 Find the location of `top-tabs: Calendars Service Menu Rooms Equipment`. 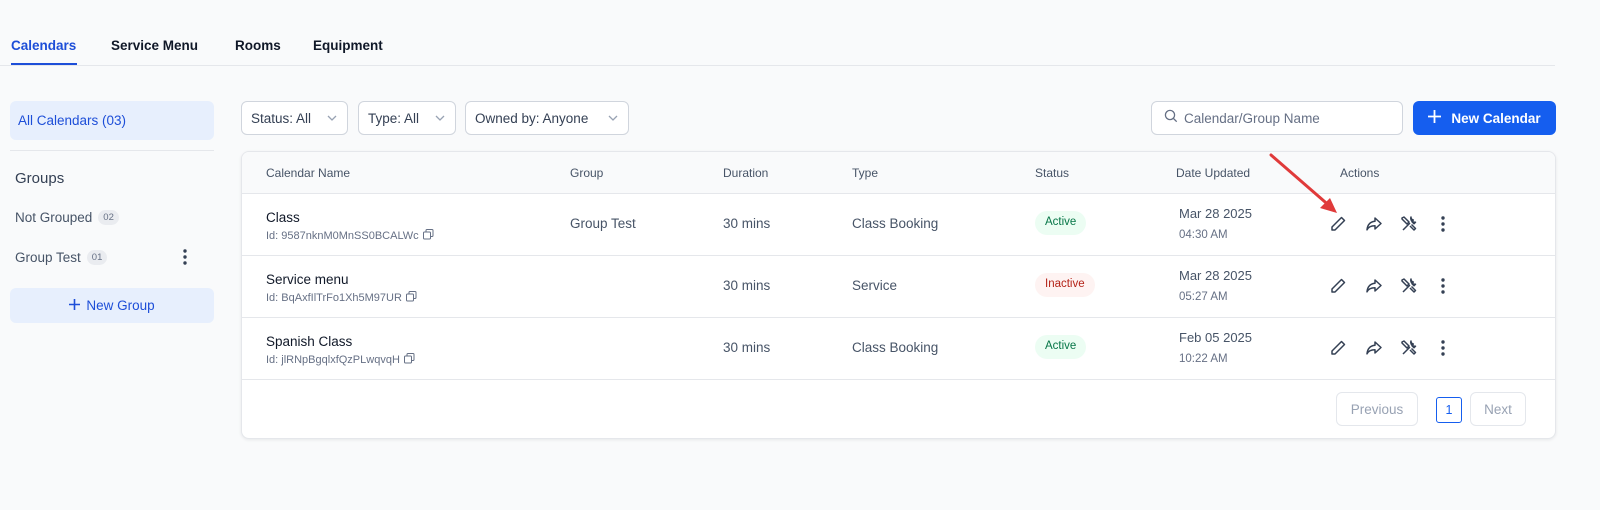

top-tabs: Calendars Service Menu Rooms Equipment is located at coordinates (777, 33).